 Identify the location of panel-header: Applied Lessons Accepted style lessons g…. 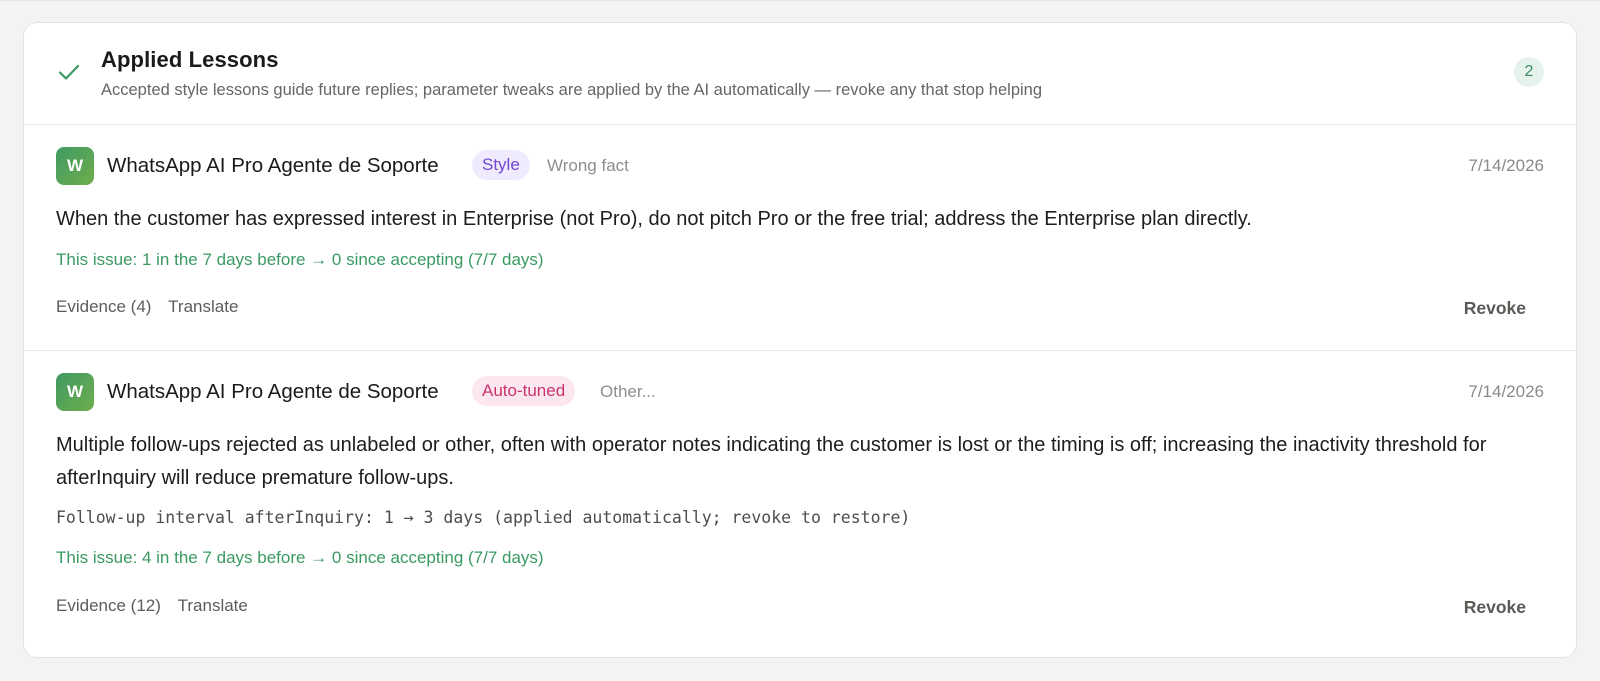
(800, 74).